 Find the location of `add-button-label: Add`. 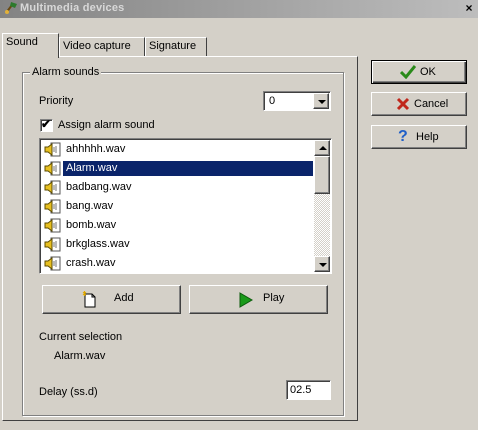

add-button-label: Add is located at coordinates (124, 298).